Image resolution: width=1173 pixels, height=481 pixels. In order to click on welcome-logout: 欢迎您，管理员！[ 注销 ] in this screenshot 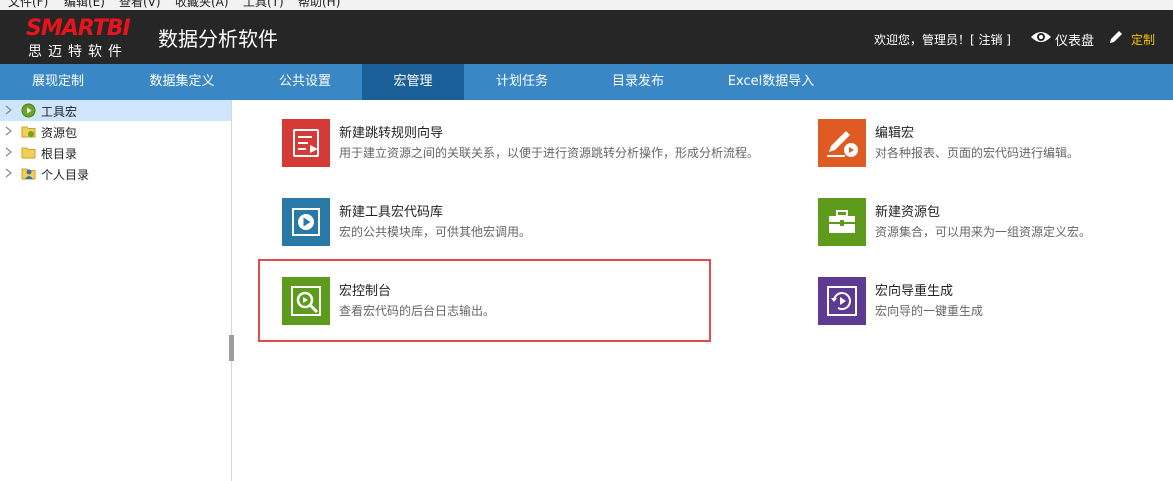, I will do `click(942, 39)`.